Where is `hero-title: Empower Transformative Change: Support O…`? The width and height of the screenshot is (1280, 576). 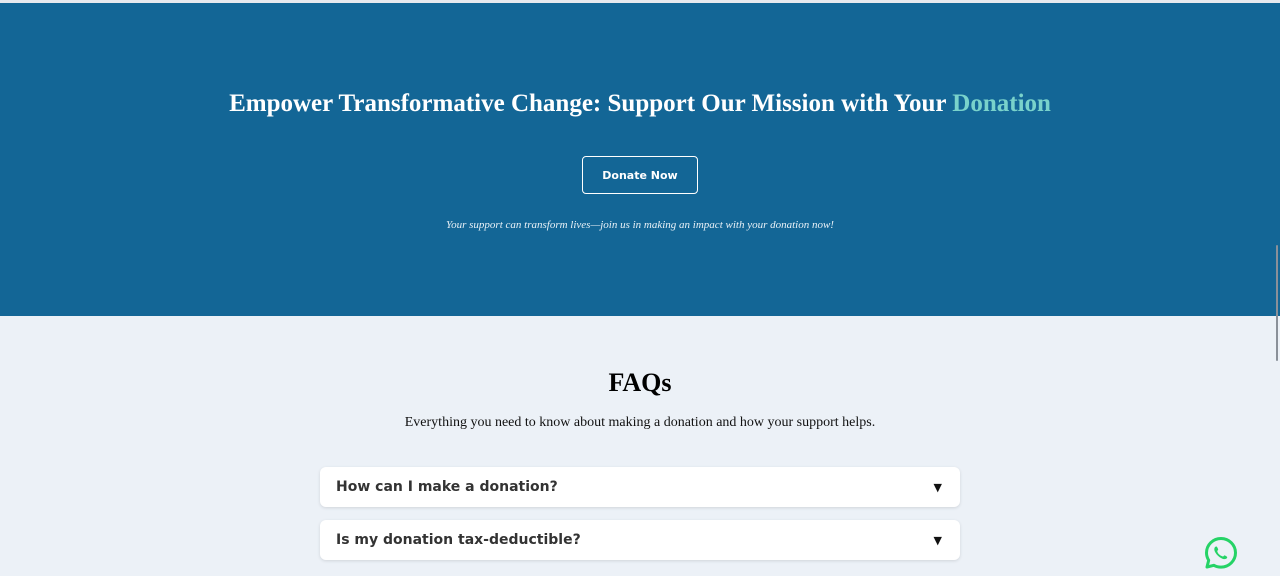
hero-title: Empower Transformative Change: Support O… is located at coordinates (640, 104).